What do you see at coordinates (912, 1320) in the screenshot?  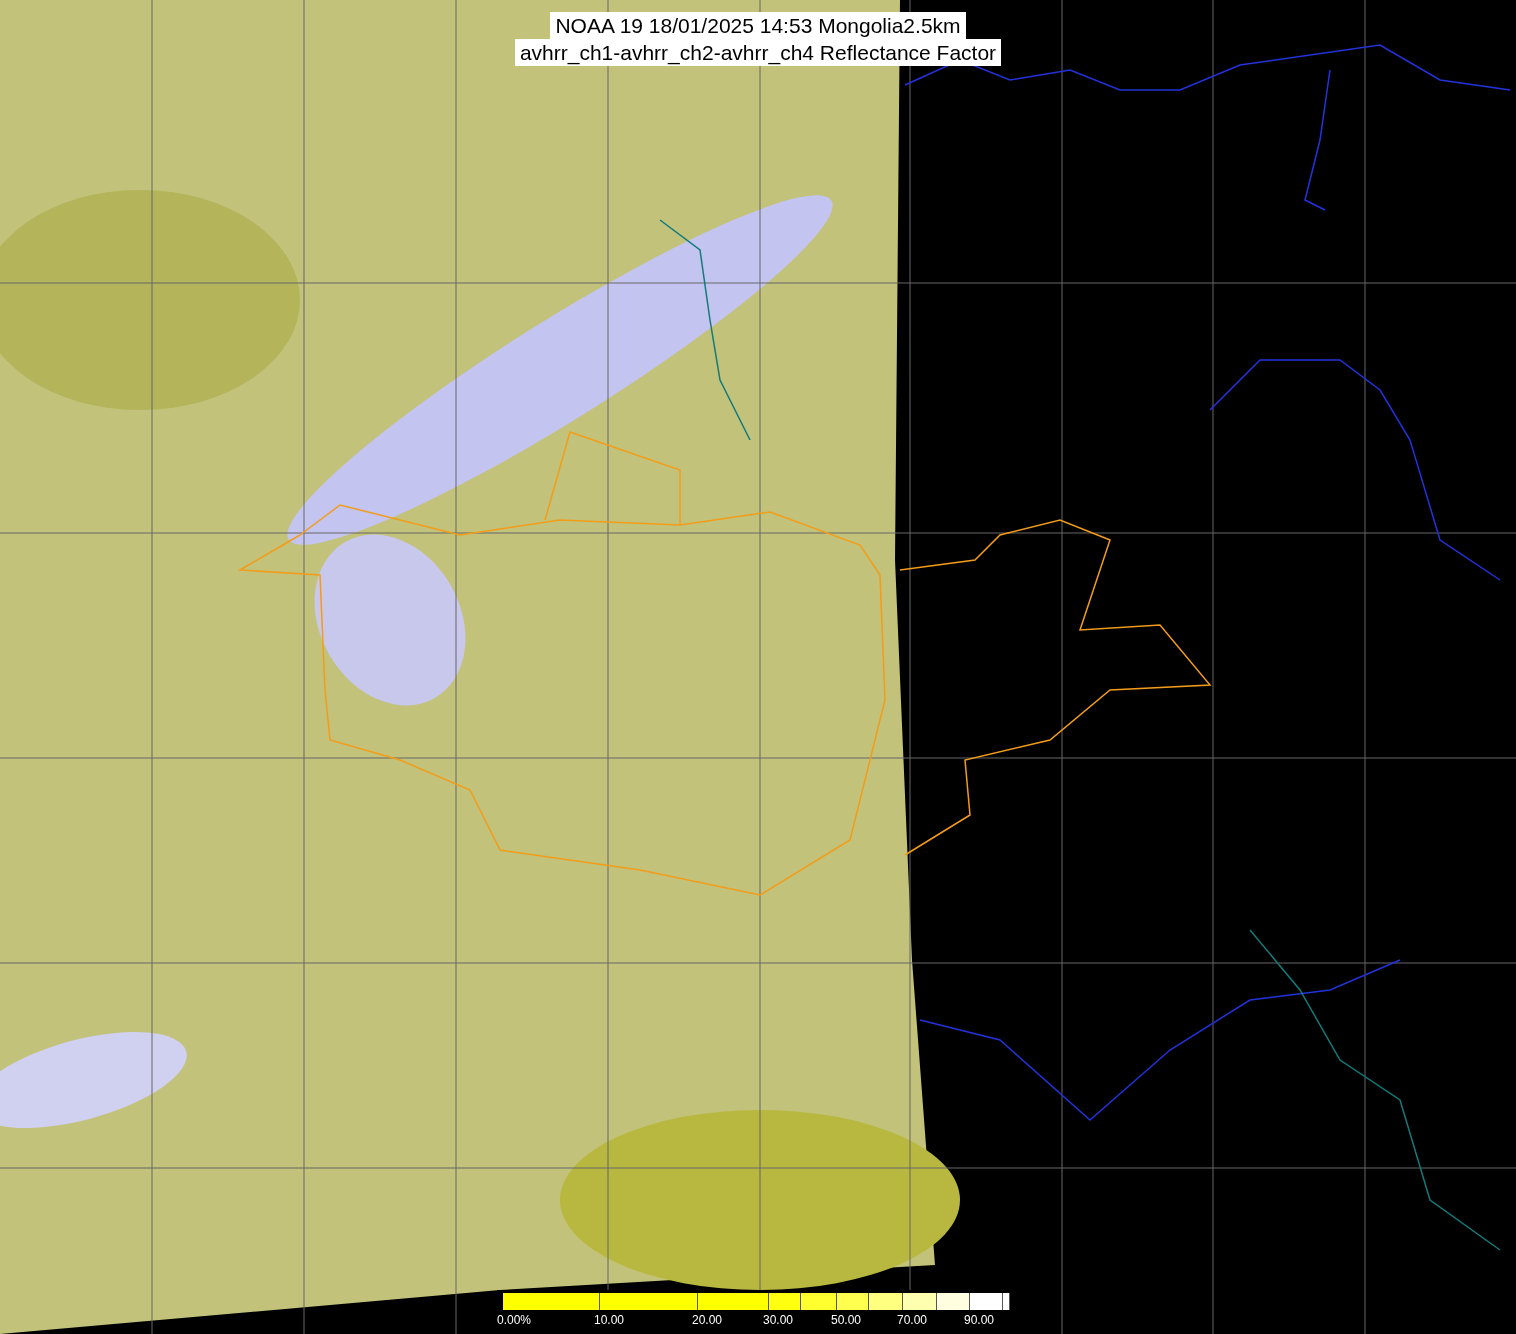 I see `colorbar-tick-label: 70.00` at bounding box center [912, 1320].